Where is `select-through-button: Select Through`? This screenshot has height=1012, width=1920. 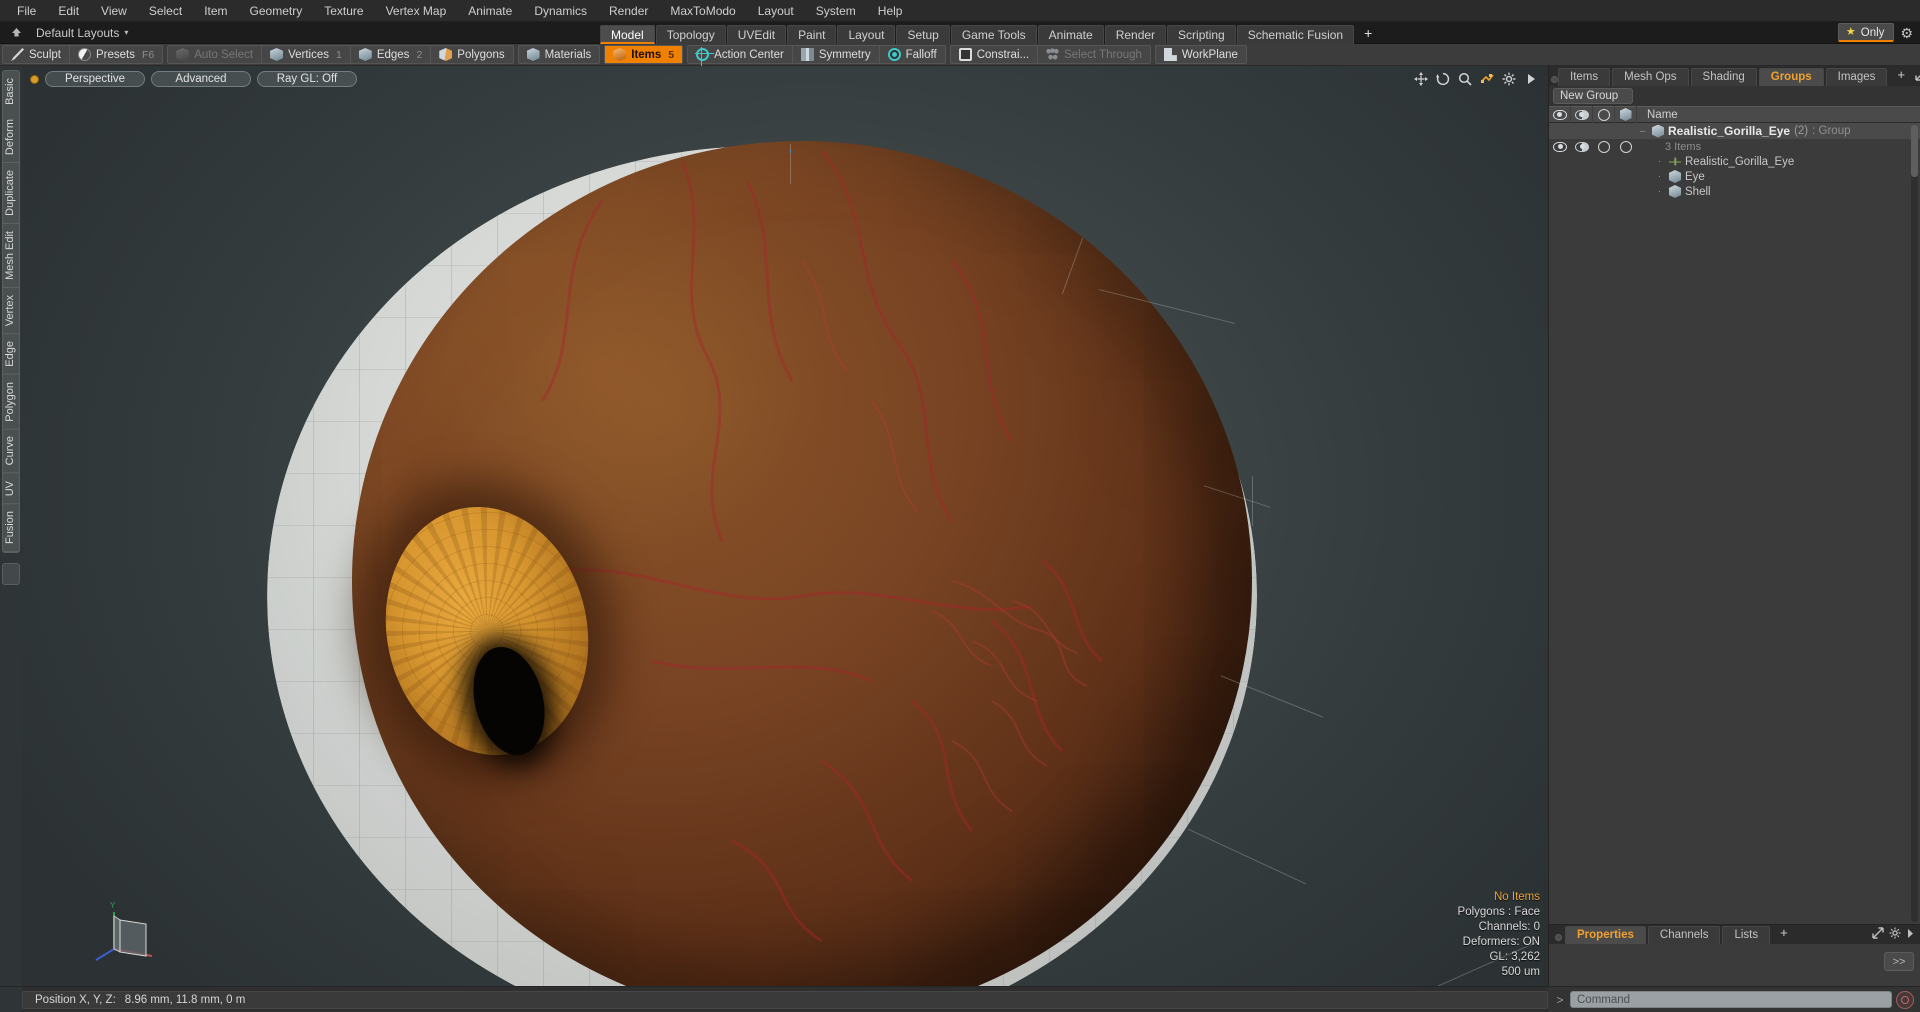
select-through-button: Select Through is located at coordinates (1094, 54).